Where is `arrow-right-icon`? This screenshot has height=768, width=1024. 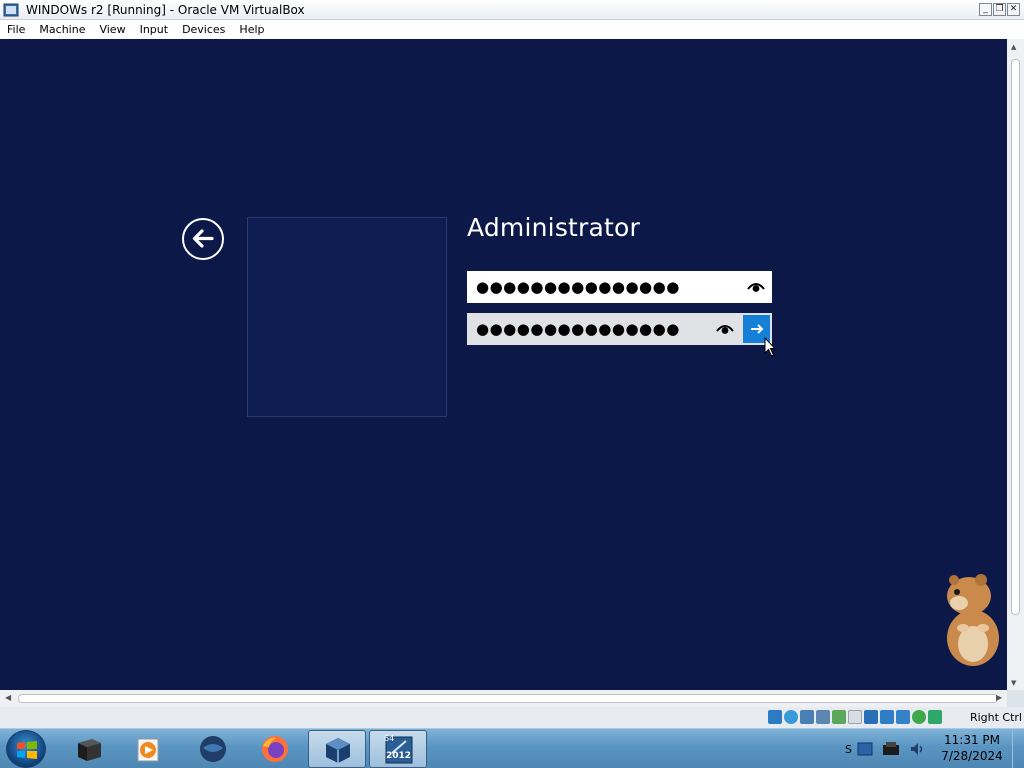
arrow-right-icon is located at coordinates (757, 329).